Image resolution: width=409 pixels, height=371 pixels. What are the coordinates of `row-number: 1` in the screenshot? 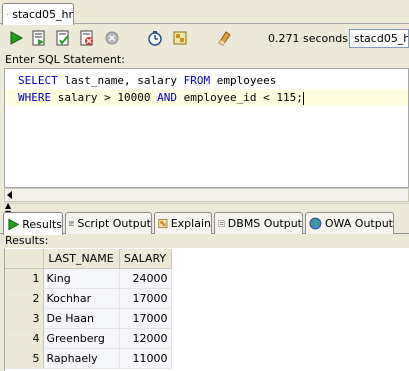 It's located at (24, 278).